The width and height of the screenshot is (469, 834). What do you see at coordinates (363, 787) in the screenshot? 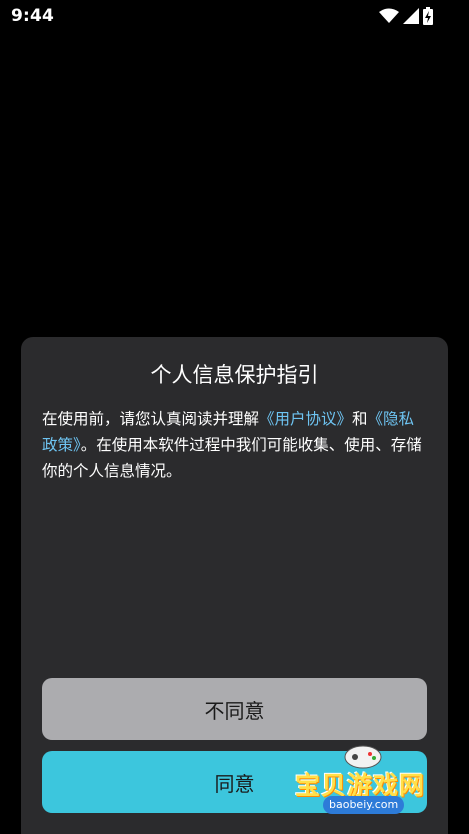
I see `watermark-logo: 宝贝游戏网 baobeiy.com` at bounding box center [363, 787].